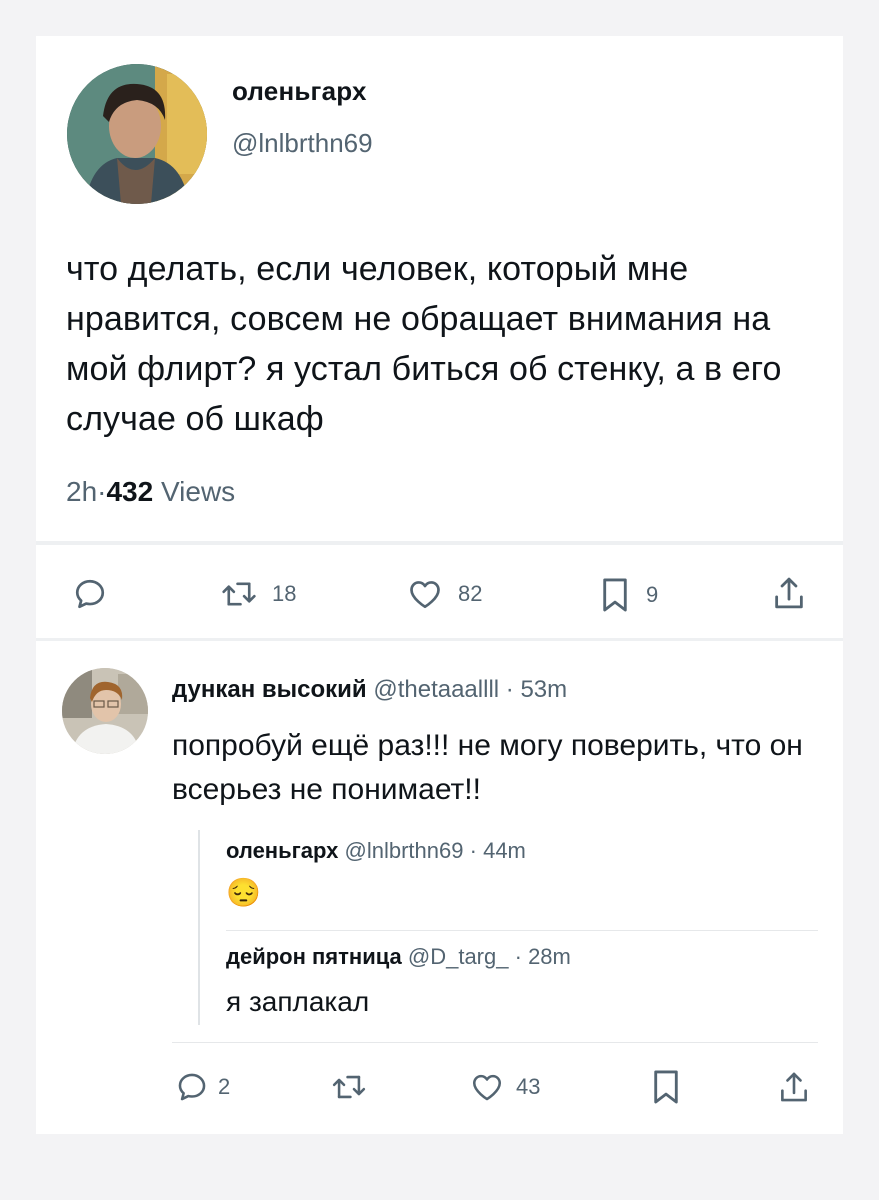 The image size is (879, 1200). I want to click on nested-reply-handle: @D_targ_, so click(458, 956).